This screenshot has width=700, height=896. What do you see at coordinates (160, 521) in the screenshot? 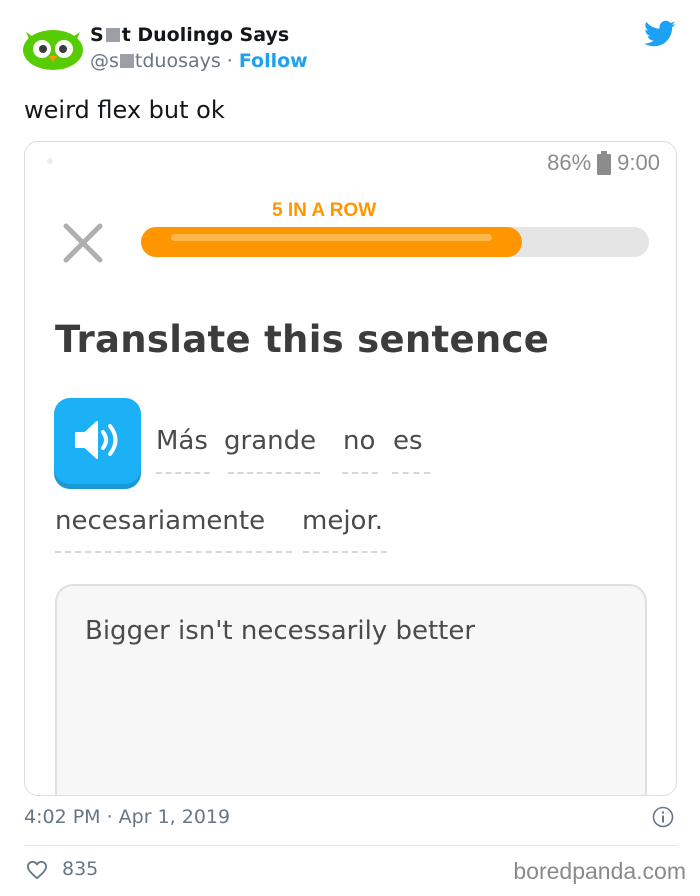
I see `sentence-word: necesariamente` at bounding box center [160, 521].